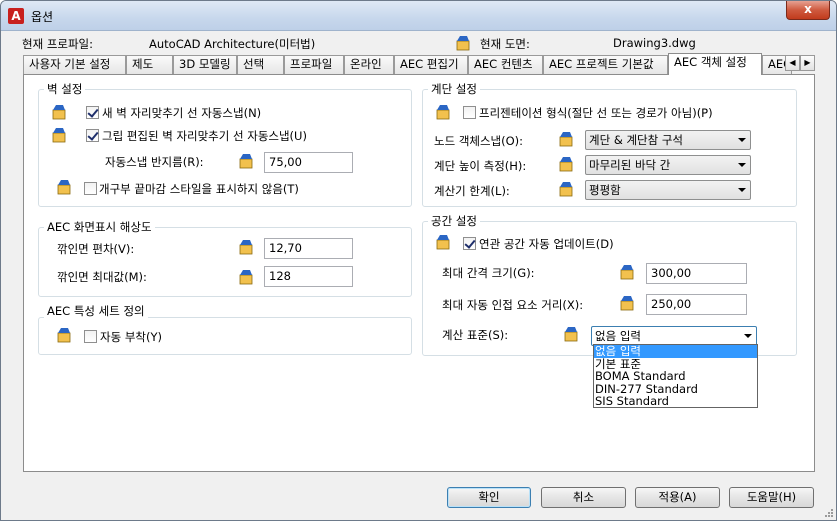 The height and width of the screenshot is (521, 837). I want to click on max-gap-label: 최대 간격 크기(G):, so click(488, 273).